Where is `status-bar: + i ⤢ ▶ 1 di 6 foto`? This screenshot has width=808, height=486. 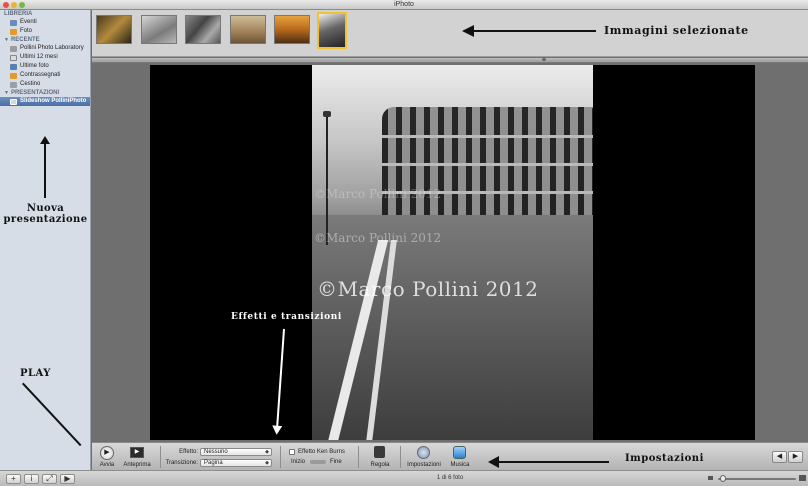
status-bar: + i ⤢ ▶ 1 di 6 foto is located at coordinates (404, 478).